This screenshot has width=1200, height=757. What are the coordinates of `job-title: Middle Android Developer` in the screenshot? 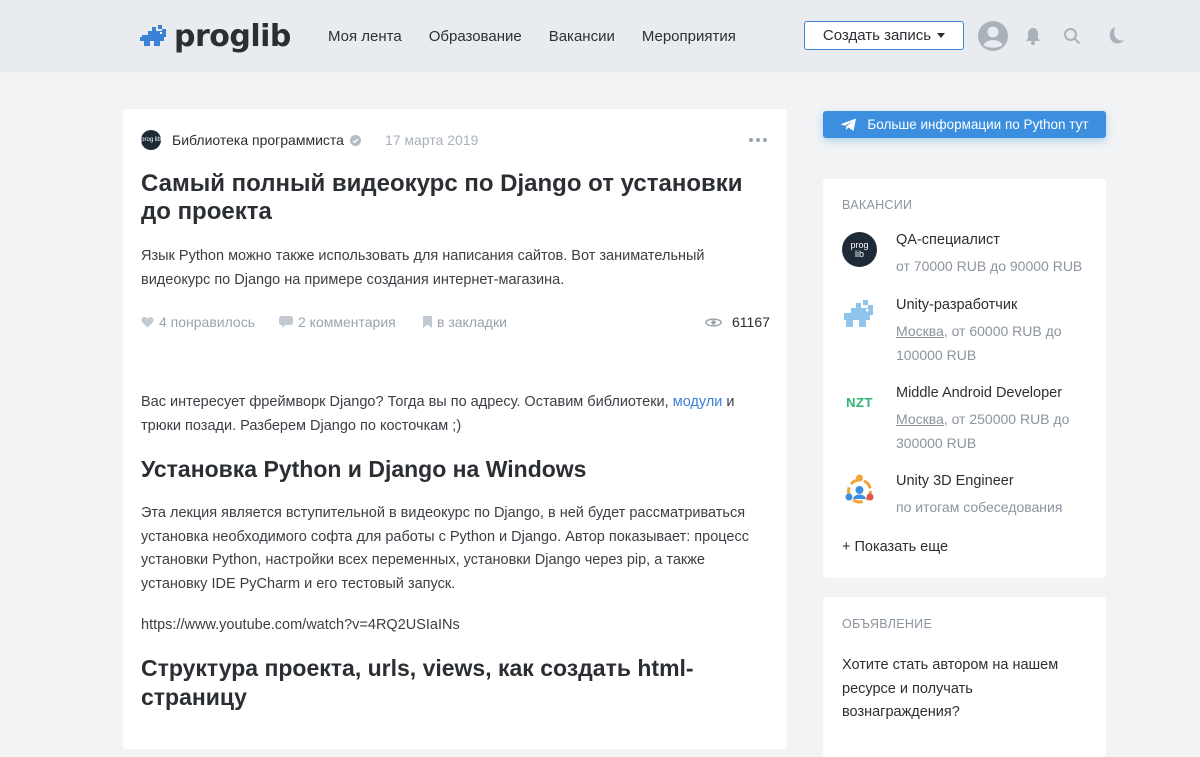 It's located at (979, 393).